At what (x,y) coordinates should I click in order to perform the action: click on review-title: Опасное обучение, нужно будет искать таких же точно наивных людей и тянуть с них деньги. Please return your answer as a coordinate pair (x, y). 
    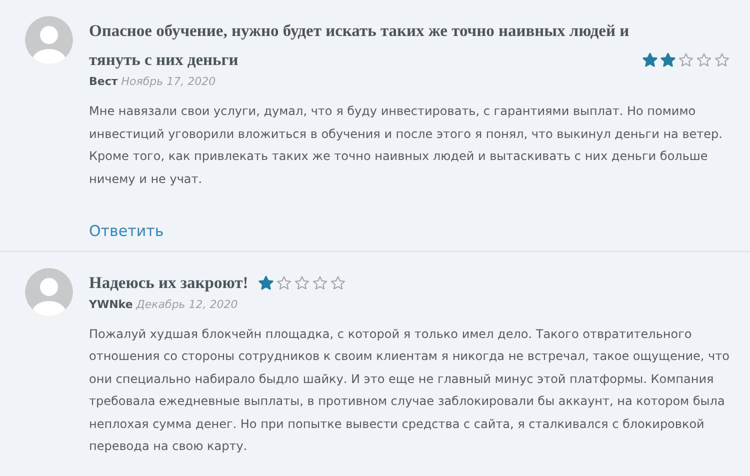
    Looking at the image, I should click on (359, 45).